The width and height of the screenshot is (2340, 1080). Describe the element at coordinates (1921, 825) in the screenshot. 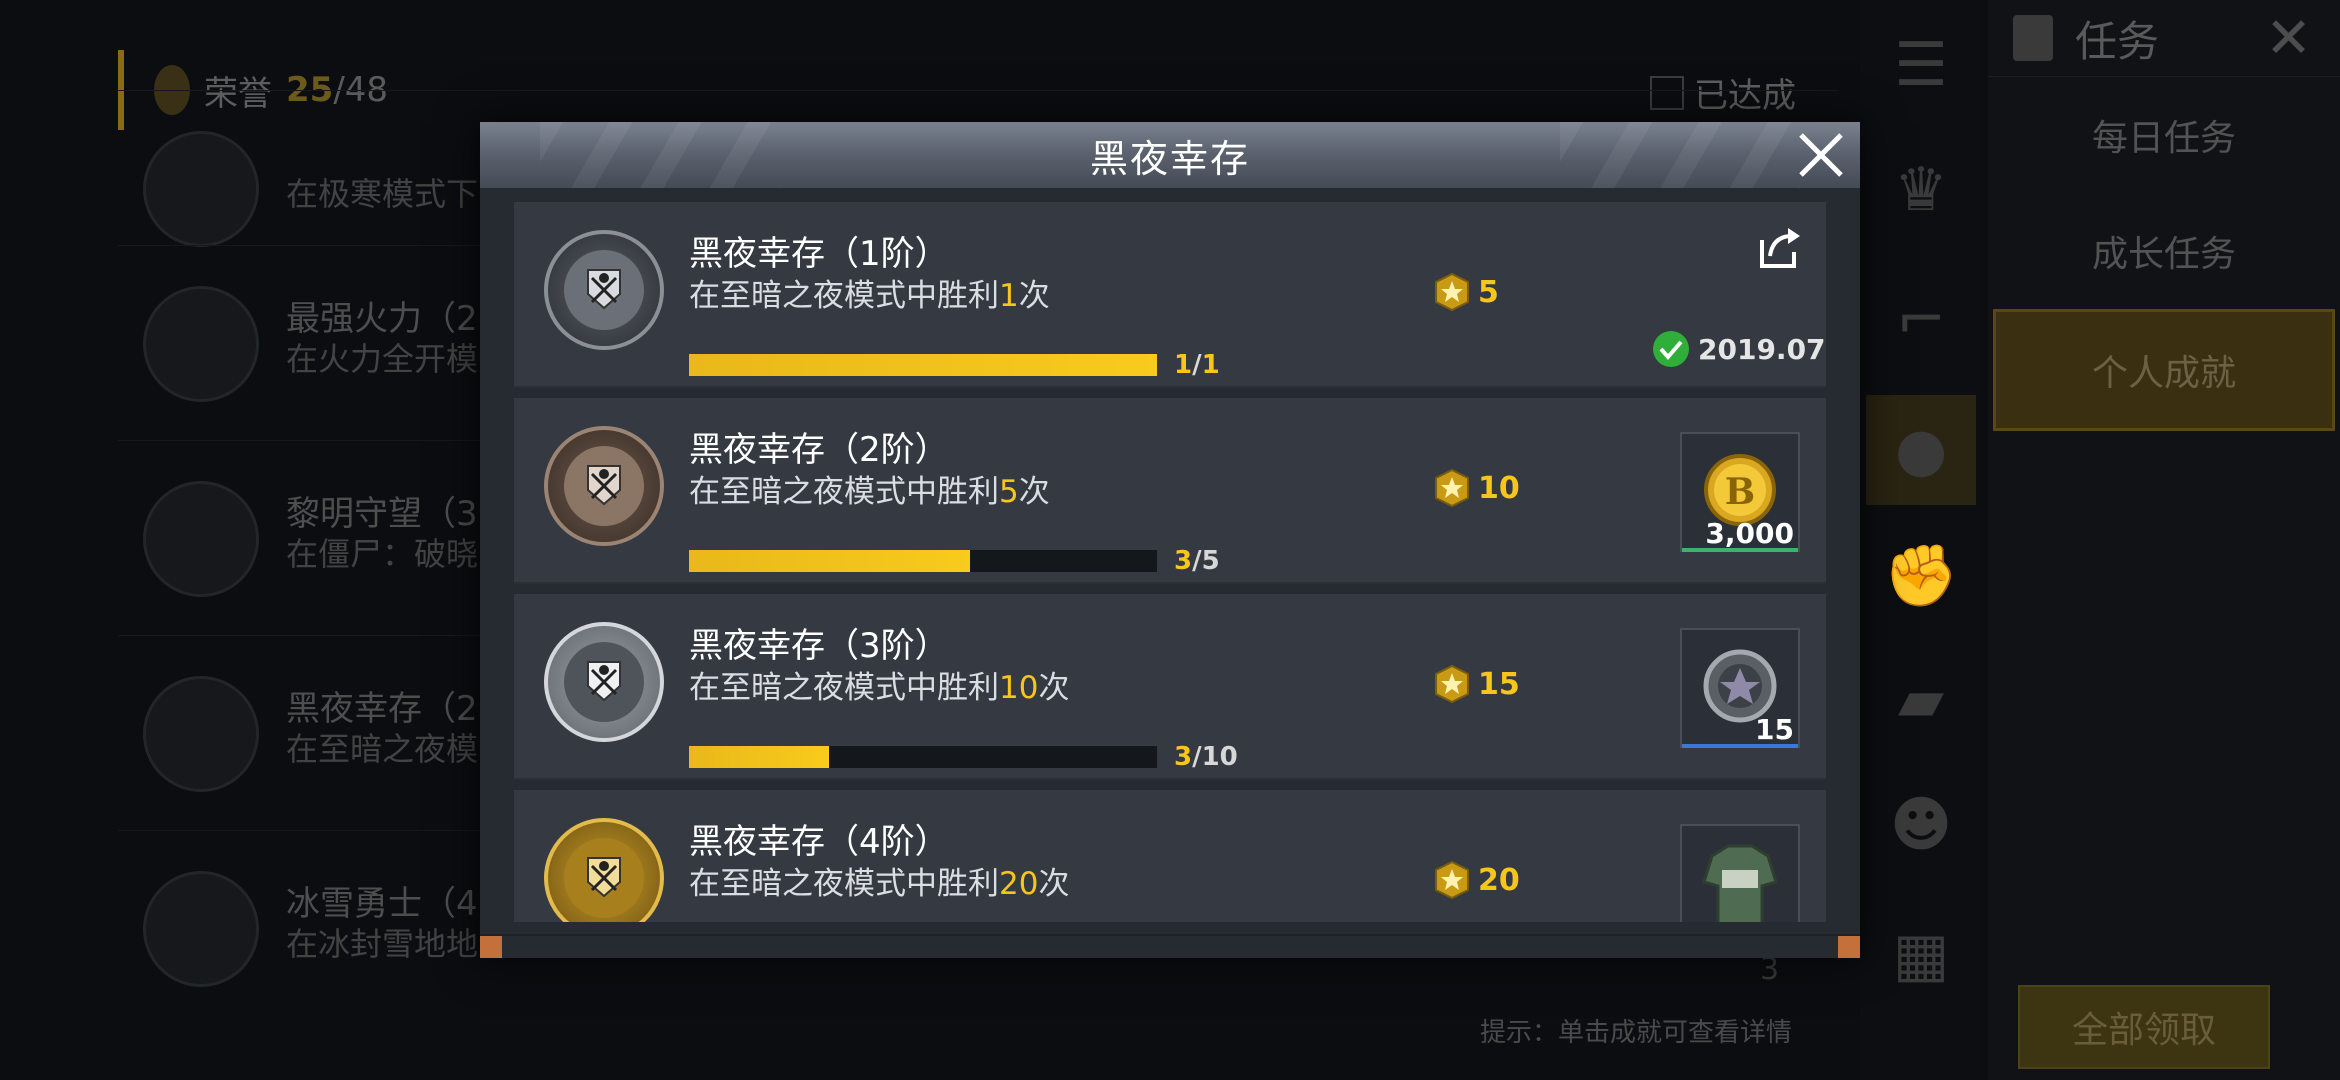

I see `friends-icon: ☻` at that location.